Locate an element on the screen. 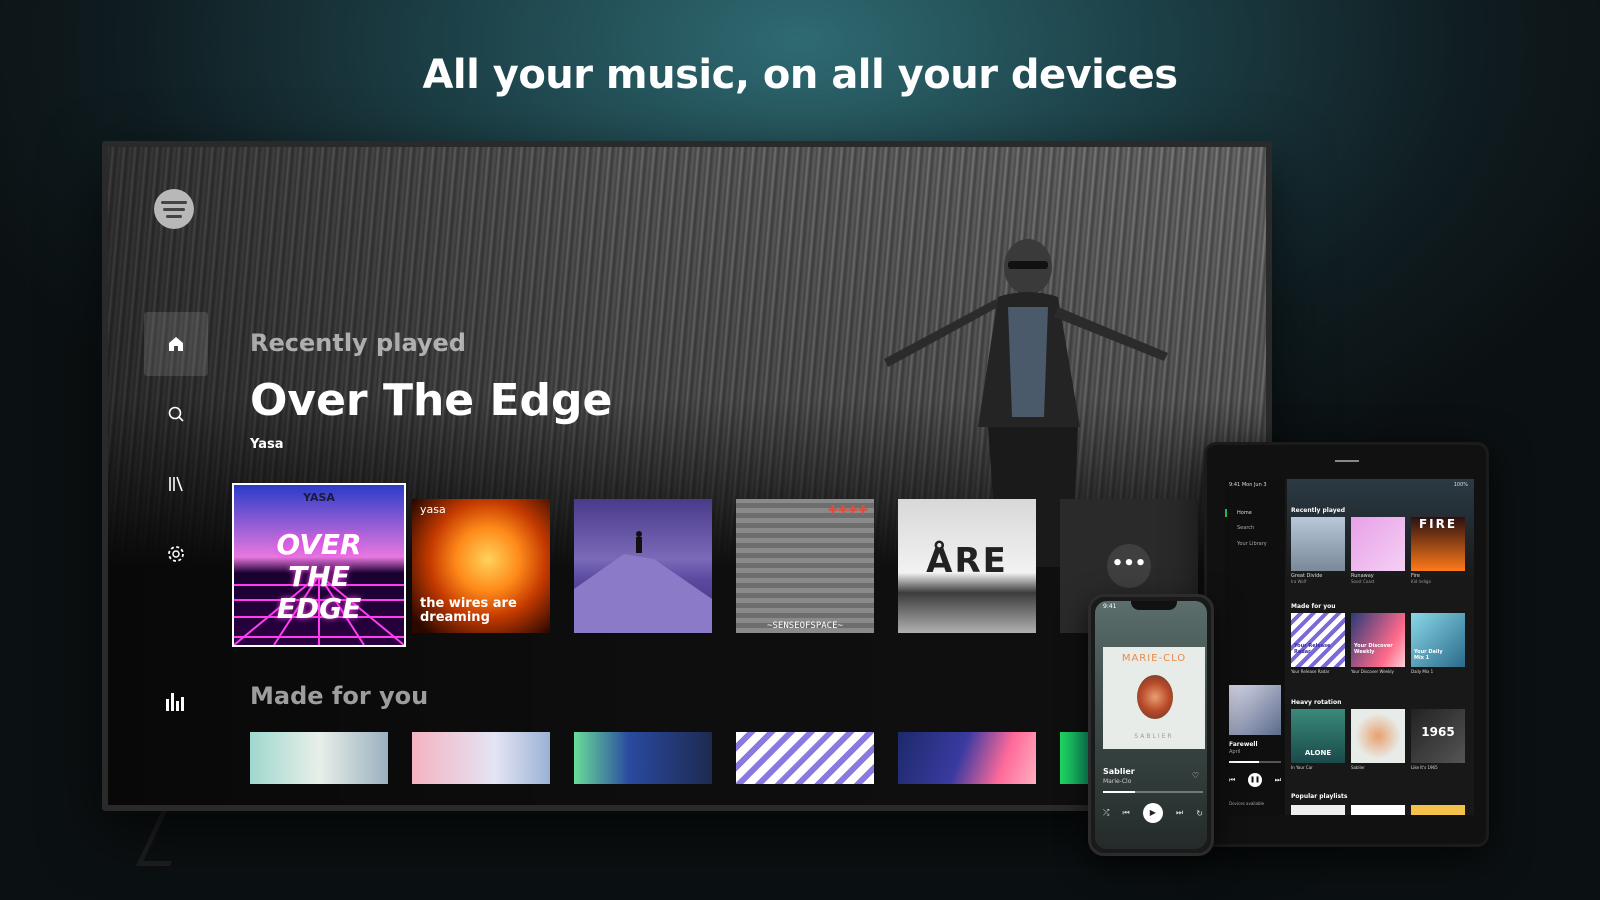  tv-nav is located at coordinates (176, 452).